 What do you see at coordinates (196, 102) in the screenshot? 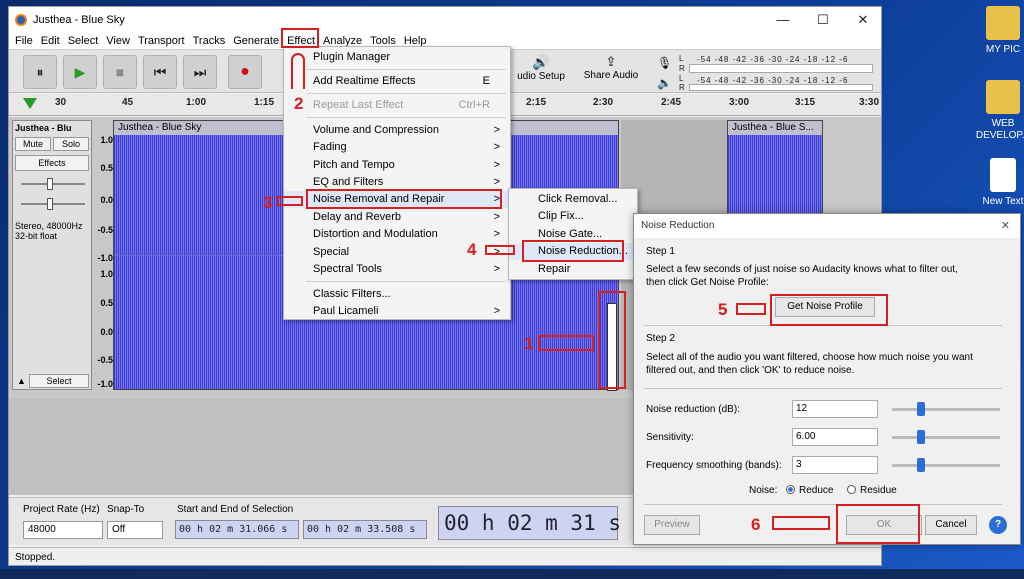
I see `ruler-tick: 1:00` at bounding box center [196, 102].